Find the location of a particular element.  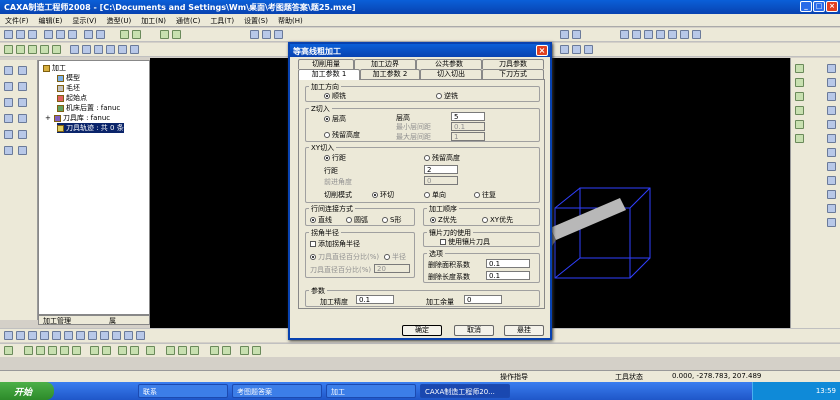

measure-icon is located at coordinates (22, 134).